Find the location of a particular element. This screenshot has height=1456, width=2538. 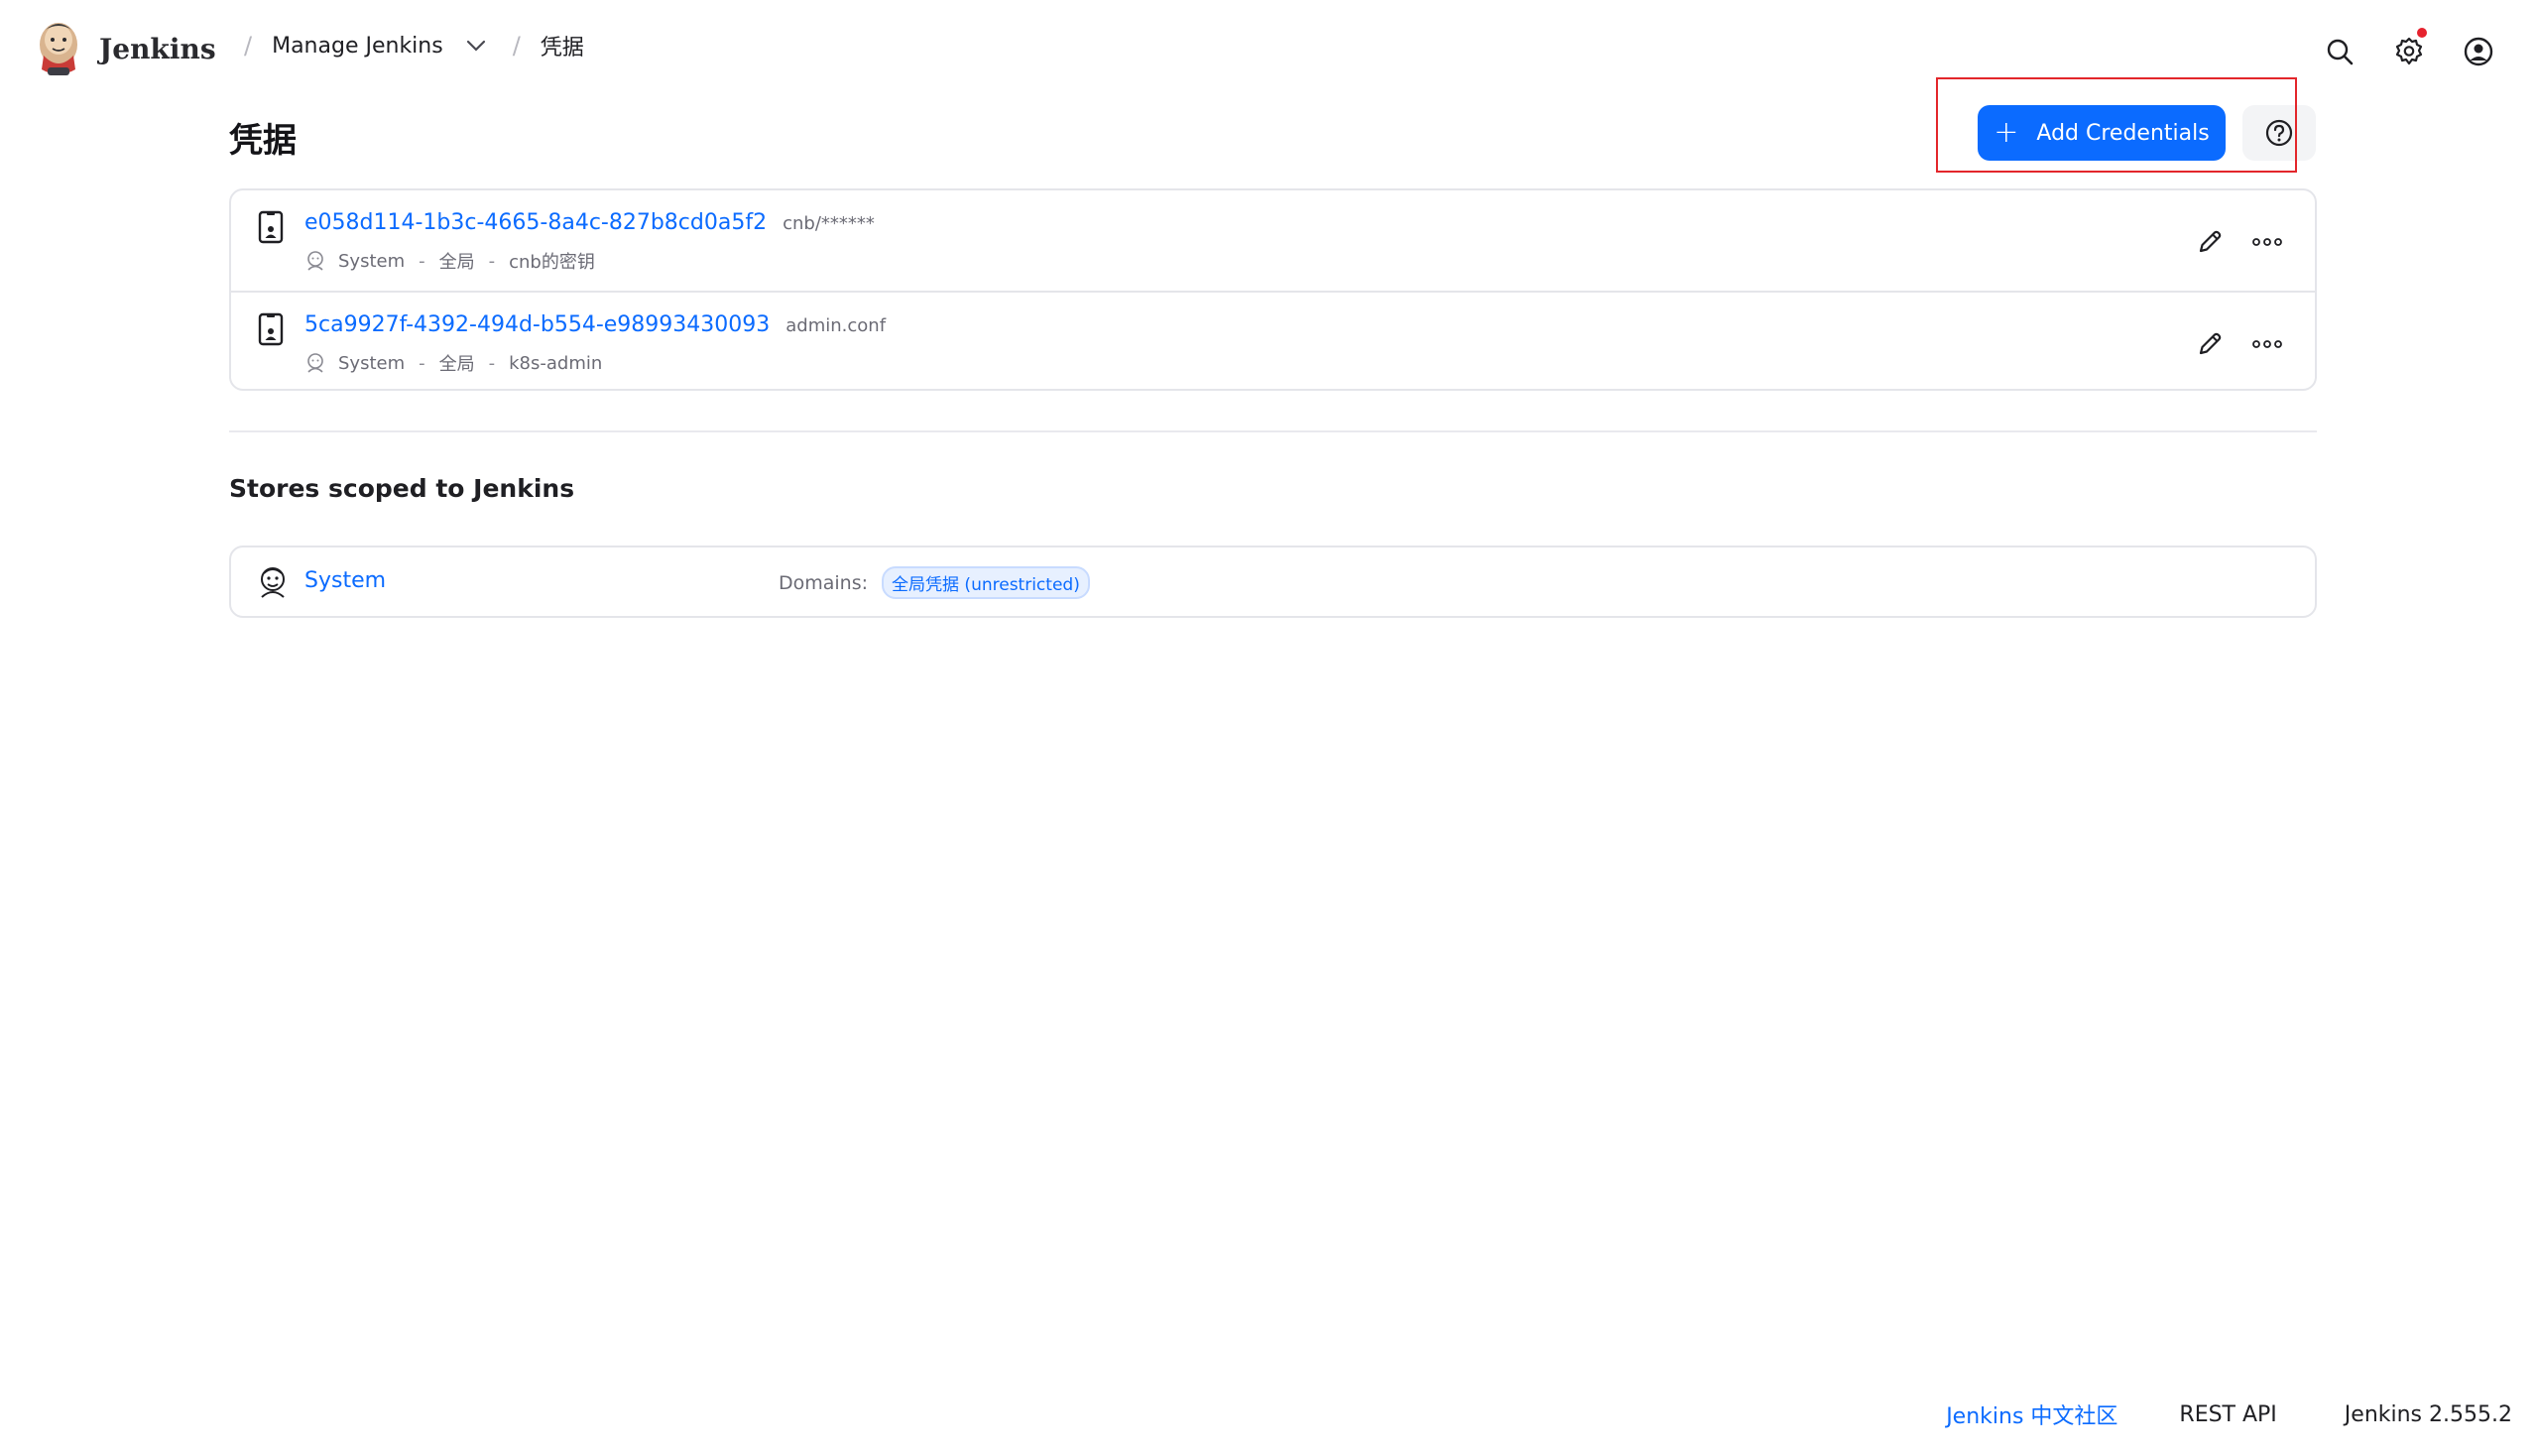

search-icon is located at coordinates (2340, 52).